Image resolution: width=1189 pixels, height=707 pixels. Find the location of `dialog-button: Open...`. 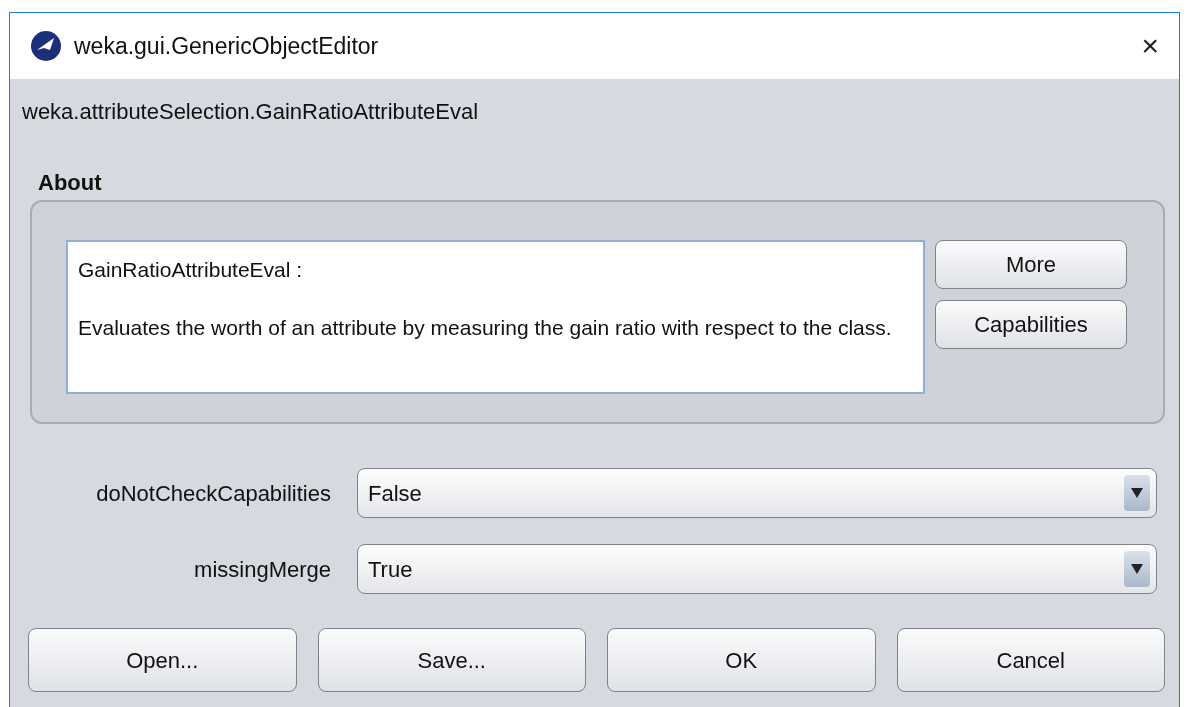

dialog-button: Open... is located at coordinates (162, 660).